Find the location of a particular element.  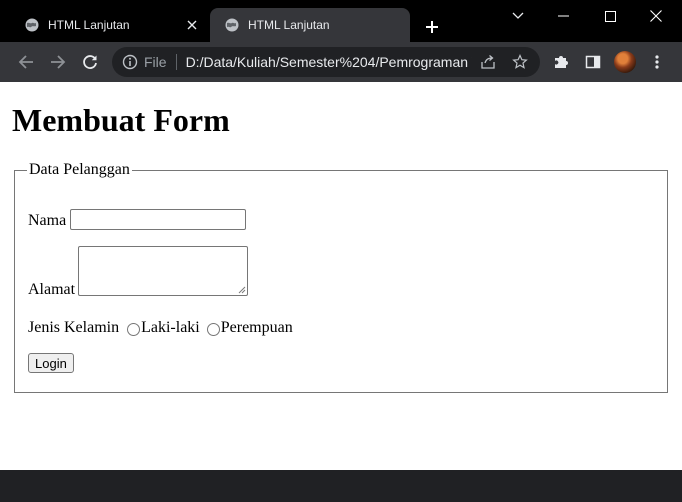

menu-button is located at coordinates (657, 62).